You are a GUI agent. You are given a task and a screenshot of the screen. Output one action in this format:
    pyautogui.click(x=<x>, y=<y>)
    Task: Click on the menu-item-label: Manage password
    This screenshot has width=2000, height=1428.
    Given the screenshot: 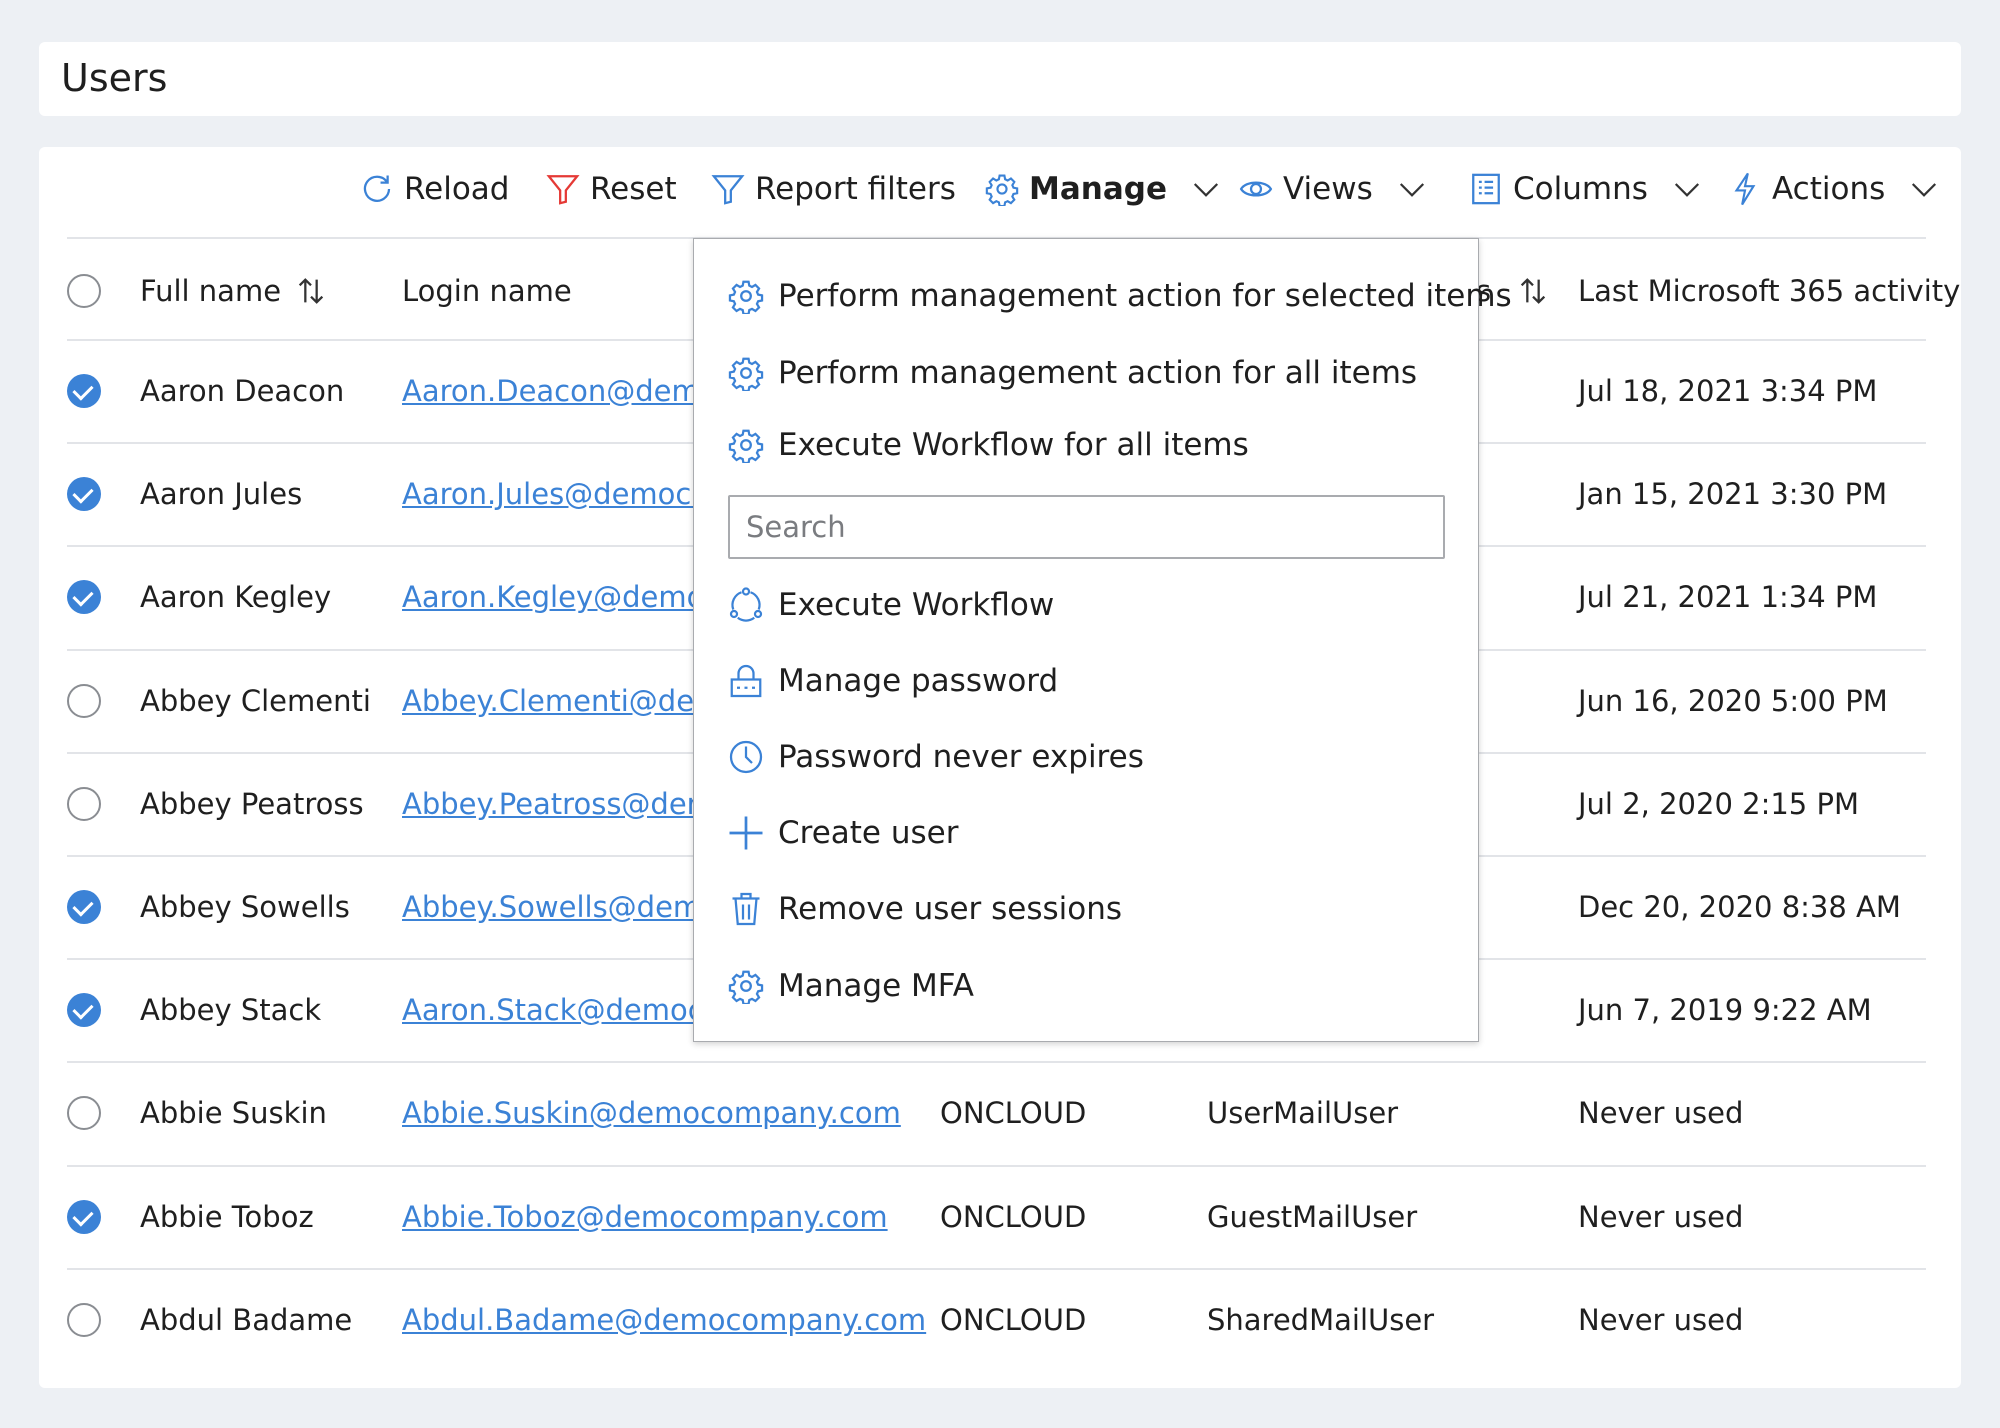 What is the action you would take?
    pyautogui.click(x=918, y=681)
    